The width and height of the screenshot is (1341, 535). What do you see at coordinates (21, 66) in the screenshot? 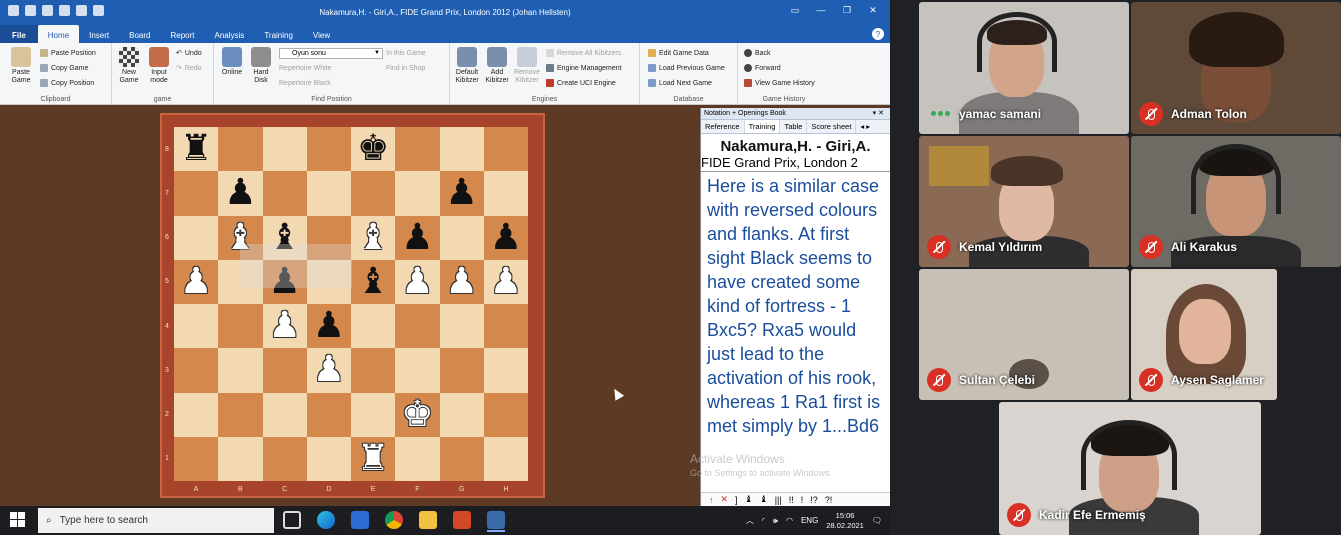
I see `paste-game-button: Paste Game` at bounding box center [21, 66].